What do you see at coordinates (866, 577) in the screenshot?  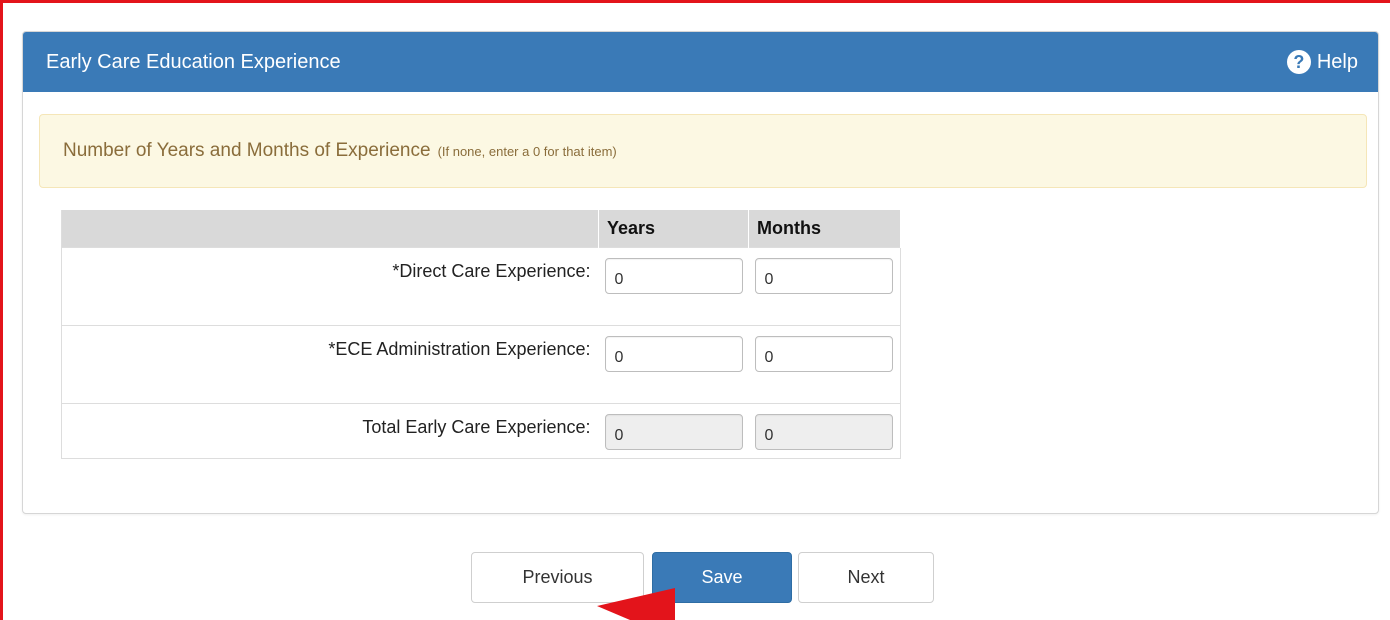 I see `next-button: Next` at bounding box center [866, 577].